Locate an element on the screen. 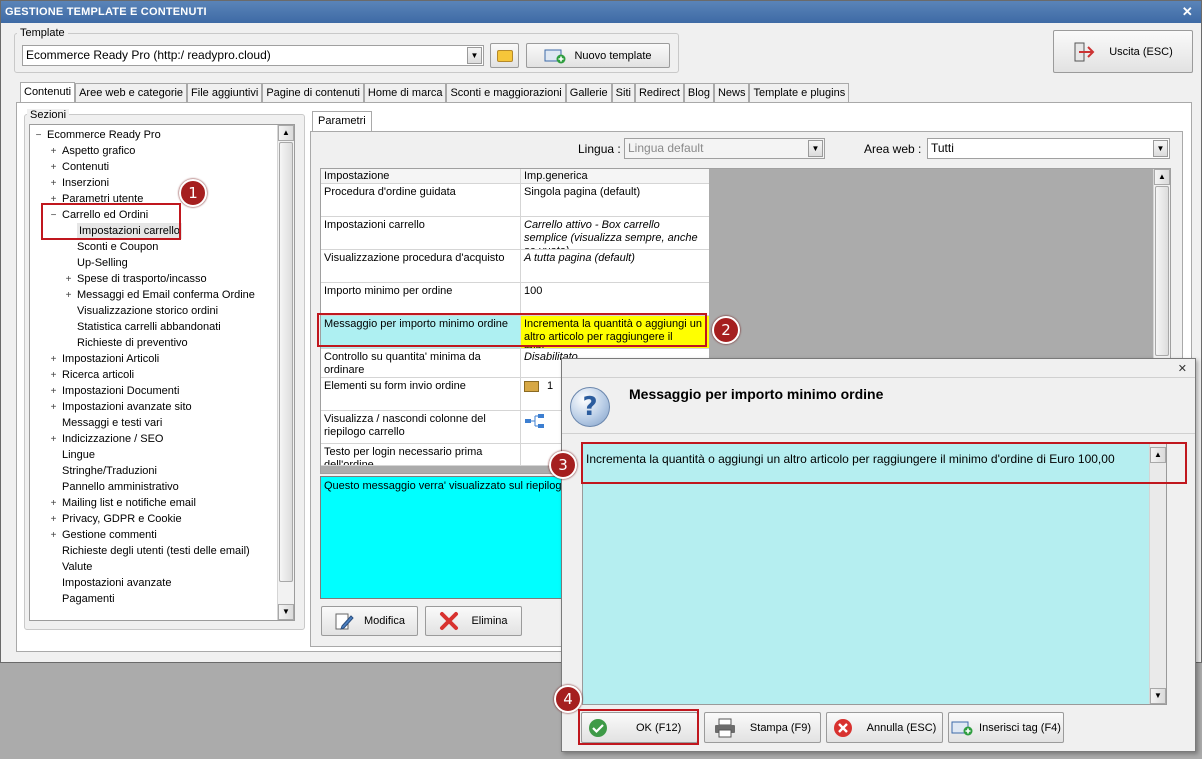 The height and width of the screenshot is (759, 1202). grid-scrollbar: ▲ is located at coordinates (1161, 264).